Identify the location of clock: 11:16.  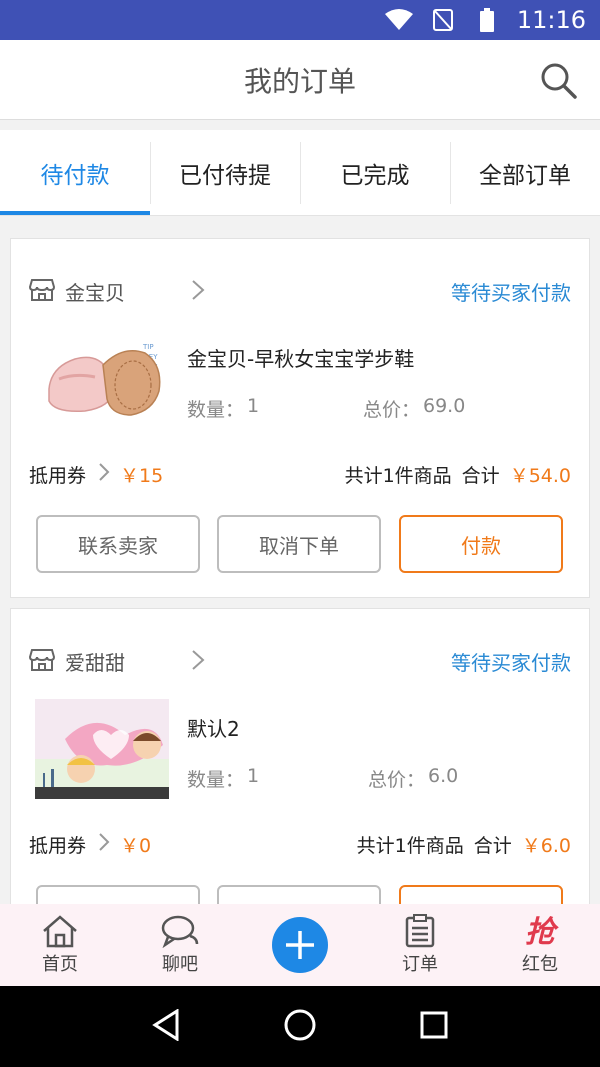
(551, 20).